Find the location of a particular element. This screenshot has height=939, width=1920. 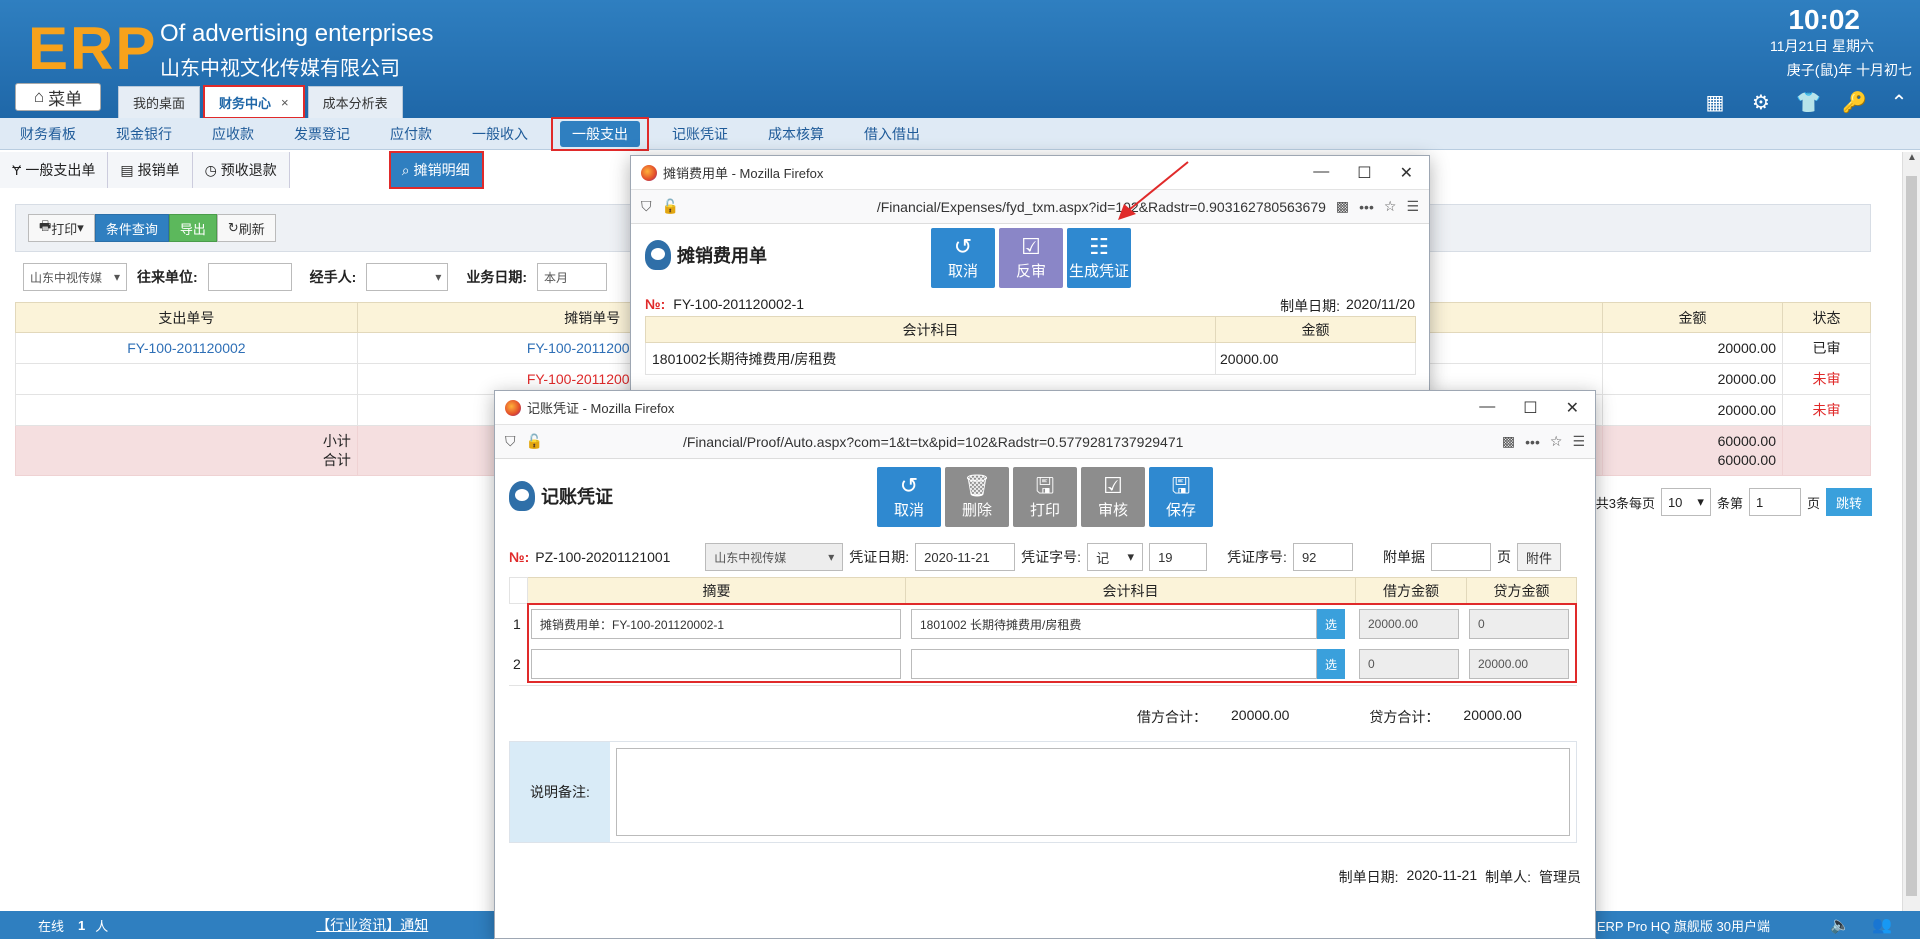

gear-icon: ⚙ is located at coordinates (1761, 102).